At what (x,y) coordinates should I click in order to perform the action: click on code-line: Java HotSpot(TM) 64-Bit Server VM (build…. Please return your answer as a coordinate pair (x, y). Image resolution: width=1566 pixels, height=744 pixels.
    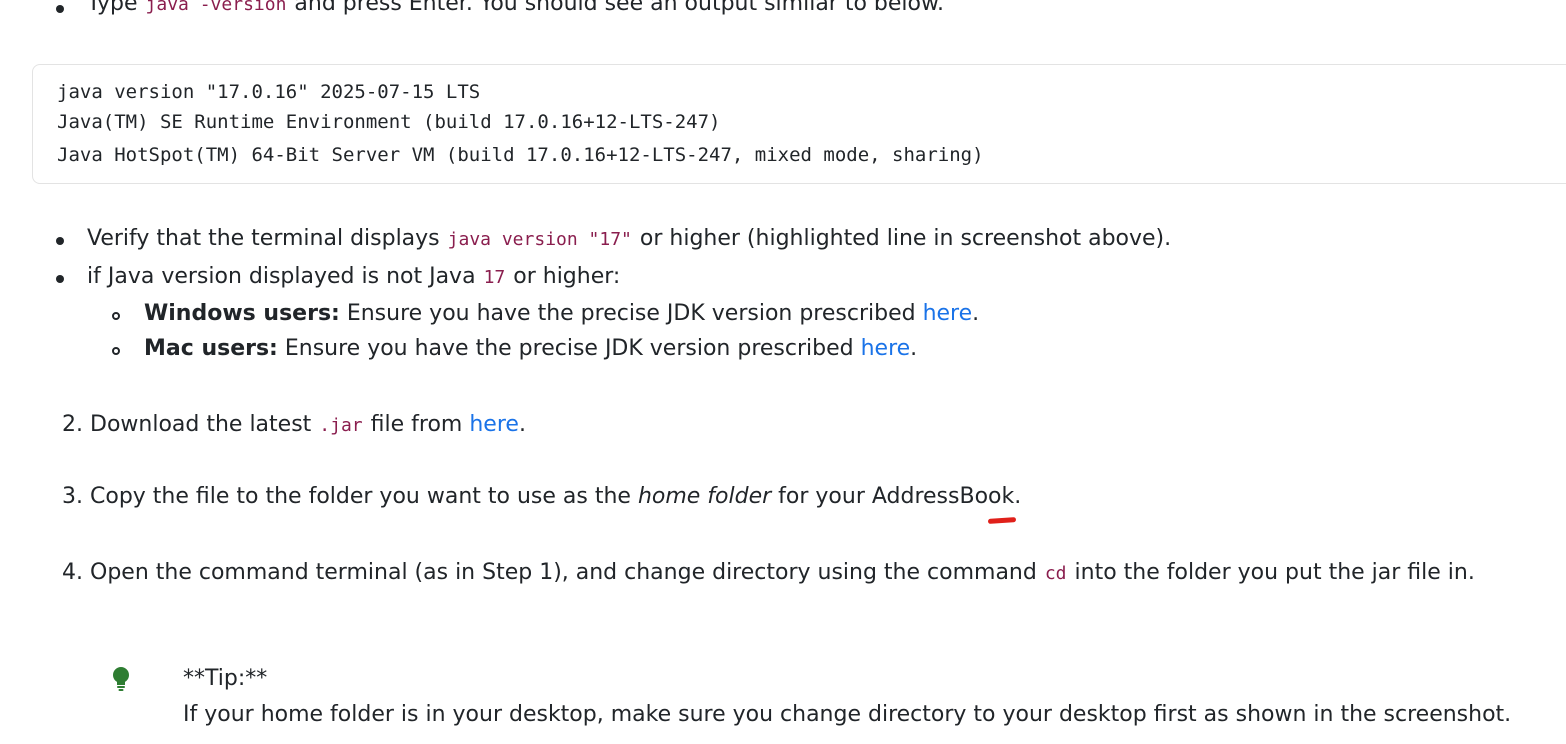
    Looking at the image, I should click on (520, 155).